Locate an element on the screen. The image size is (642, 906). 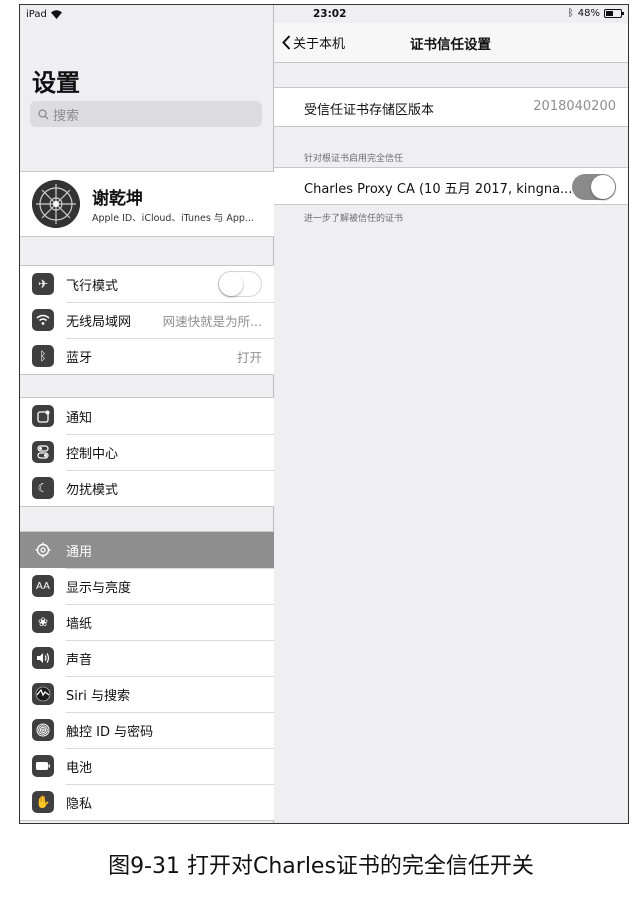
battery-percent: 48% is located at coordinates (588, 13).